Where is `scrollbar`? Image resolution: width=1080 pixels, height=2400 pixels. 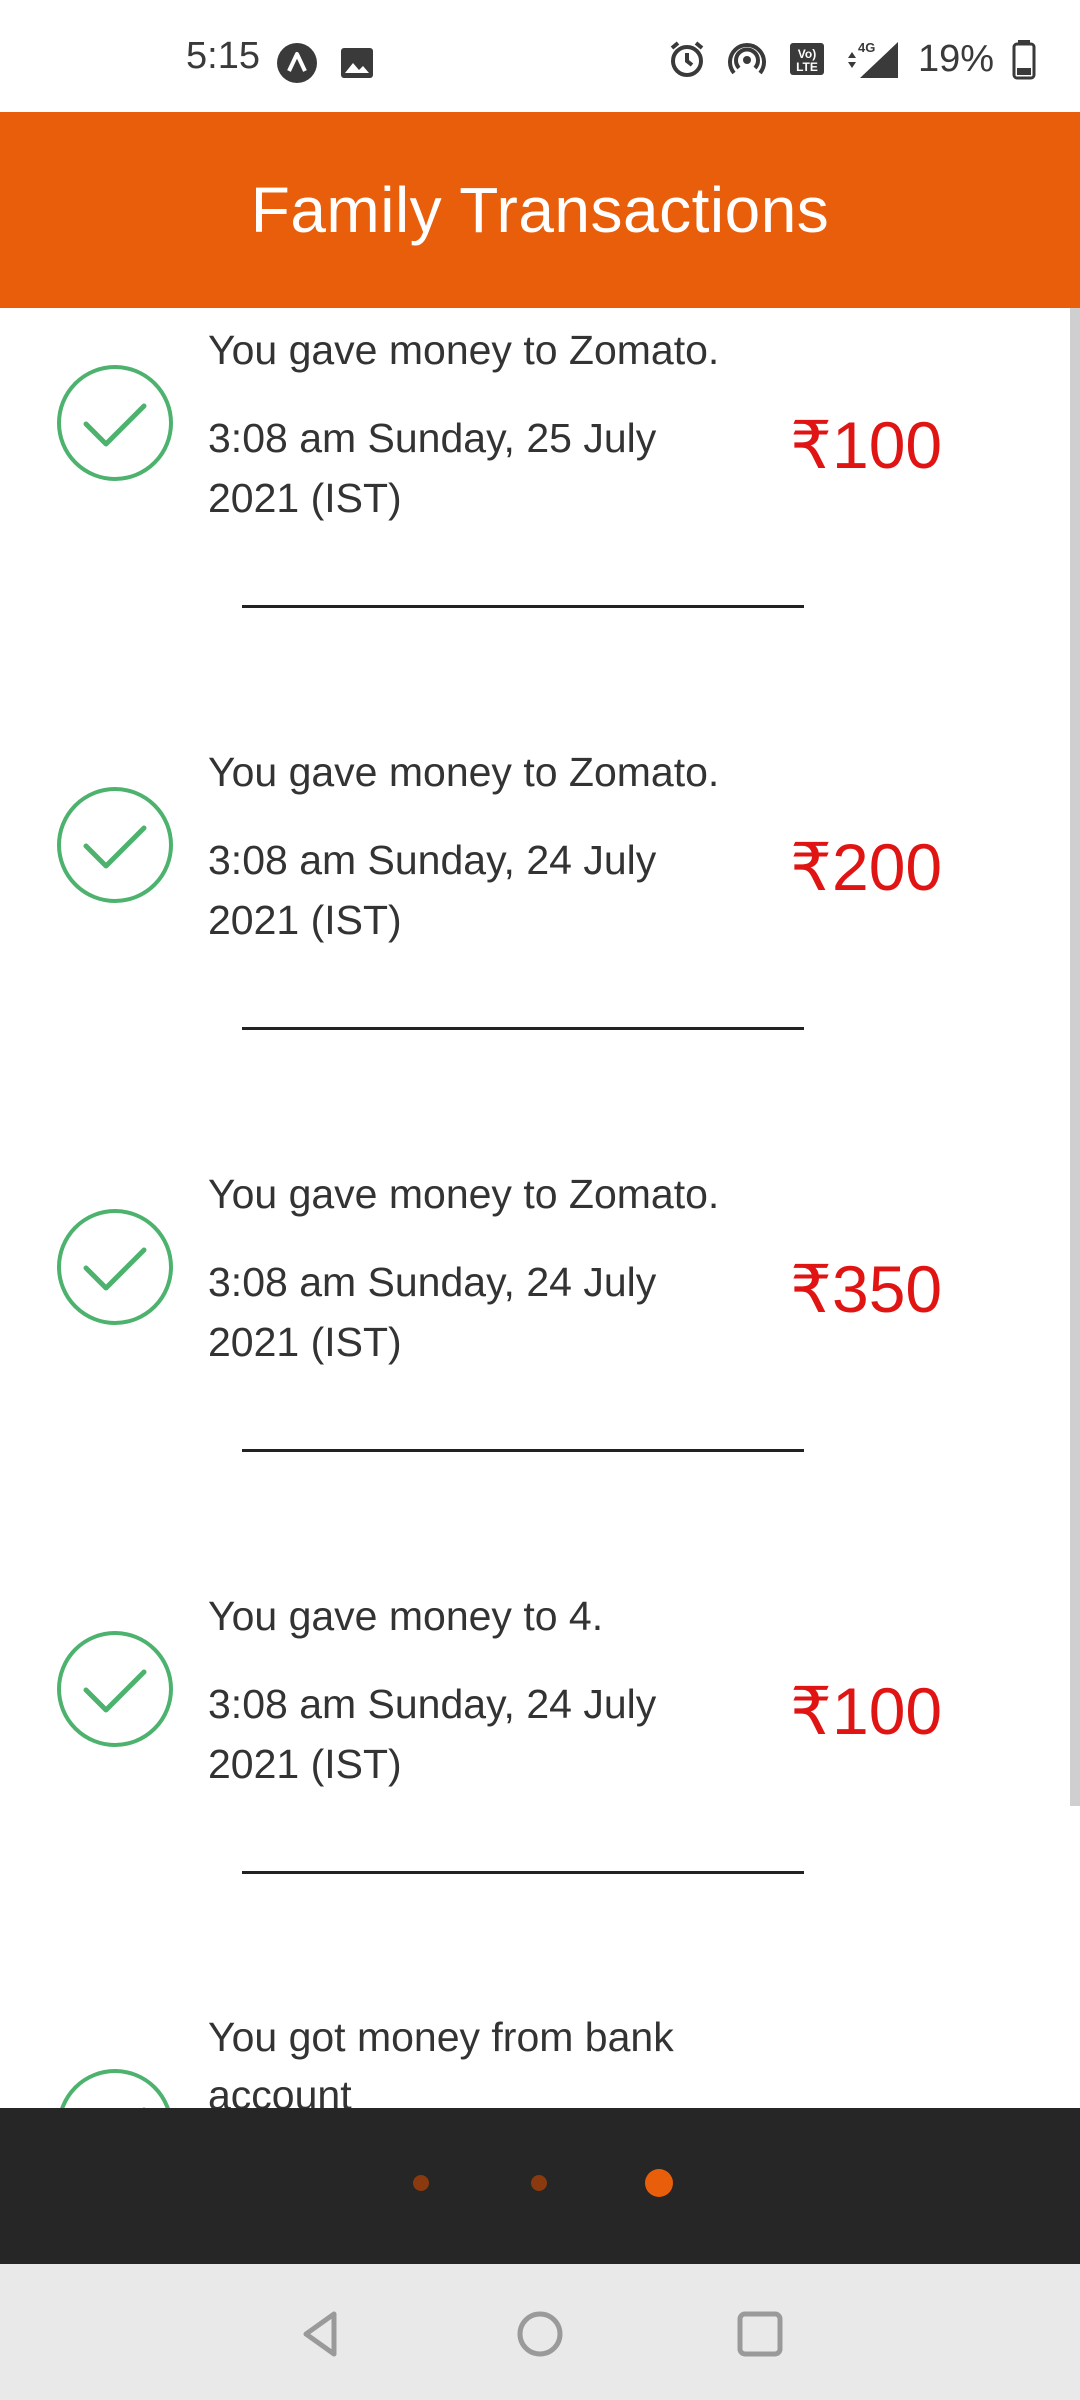 scrollbar is located at coordinates (1075, 1057).